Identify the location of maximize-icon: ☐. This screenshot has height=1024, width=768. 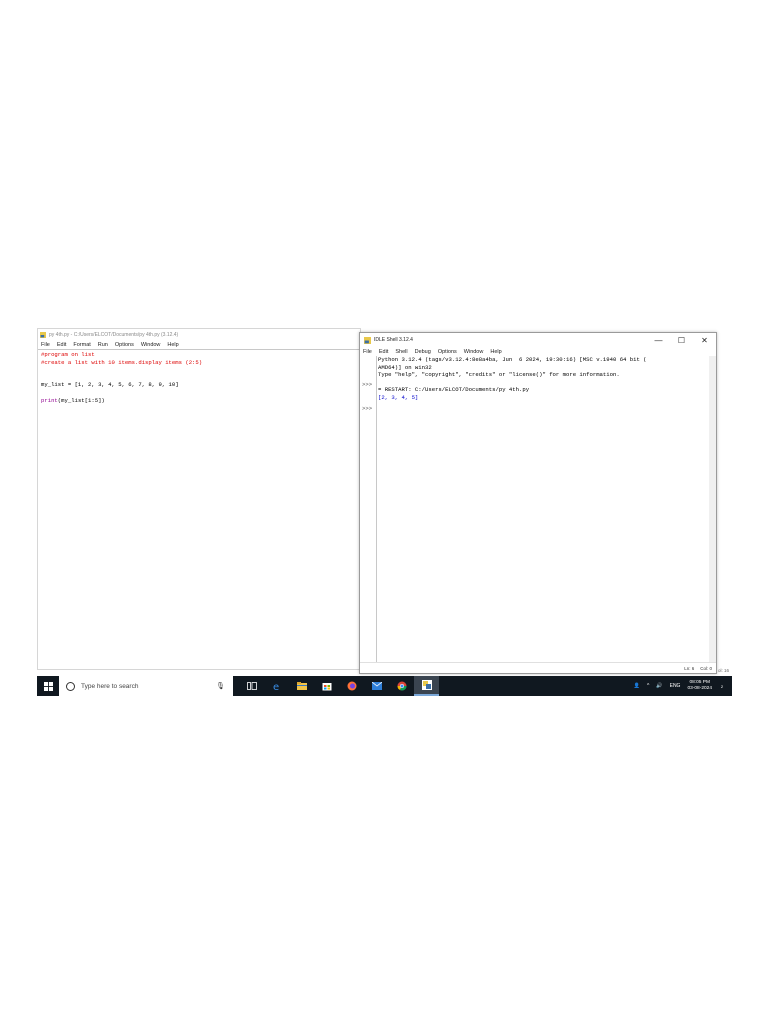
(681, 340).